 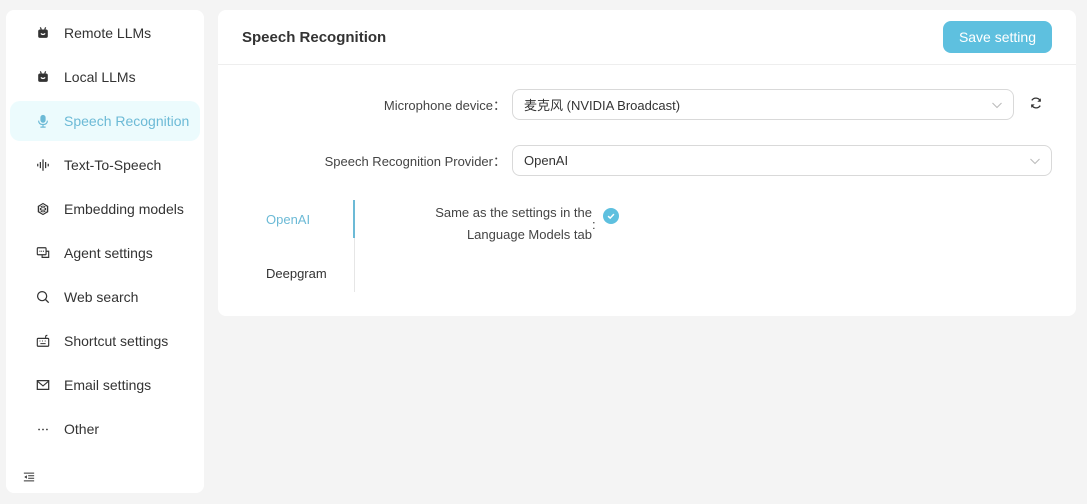 What do you see at coordinates (286, 246) in the screenshot?
I see `provider-tabs: OpenAI Deepgram` at bounding box center [286, 246].